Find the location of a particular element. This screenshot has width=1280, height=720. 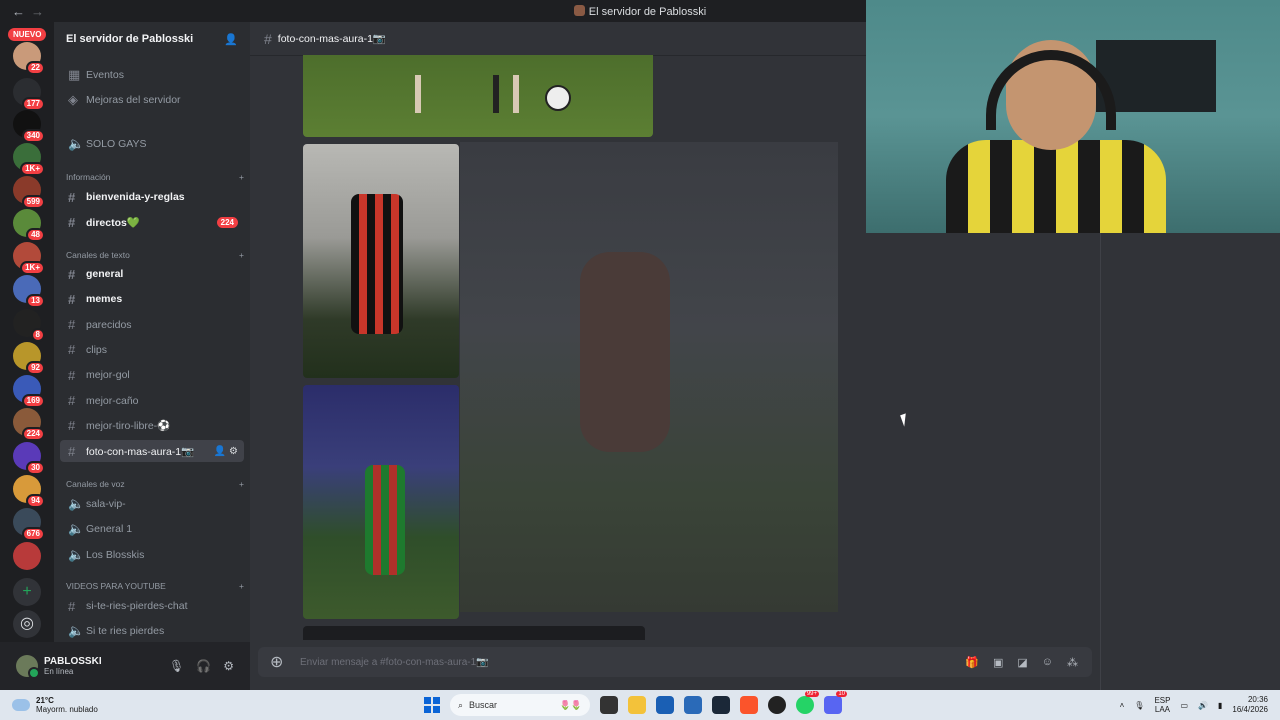

server-icon: 599 is located at coordinates (29, 192).